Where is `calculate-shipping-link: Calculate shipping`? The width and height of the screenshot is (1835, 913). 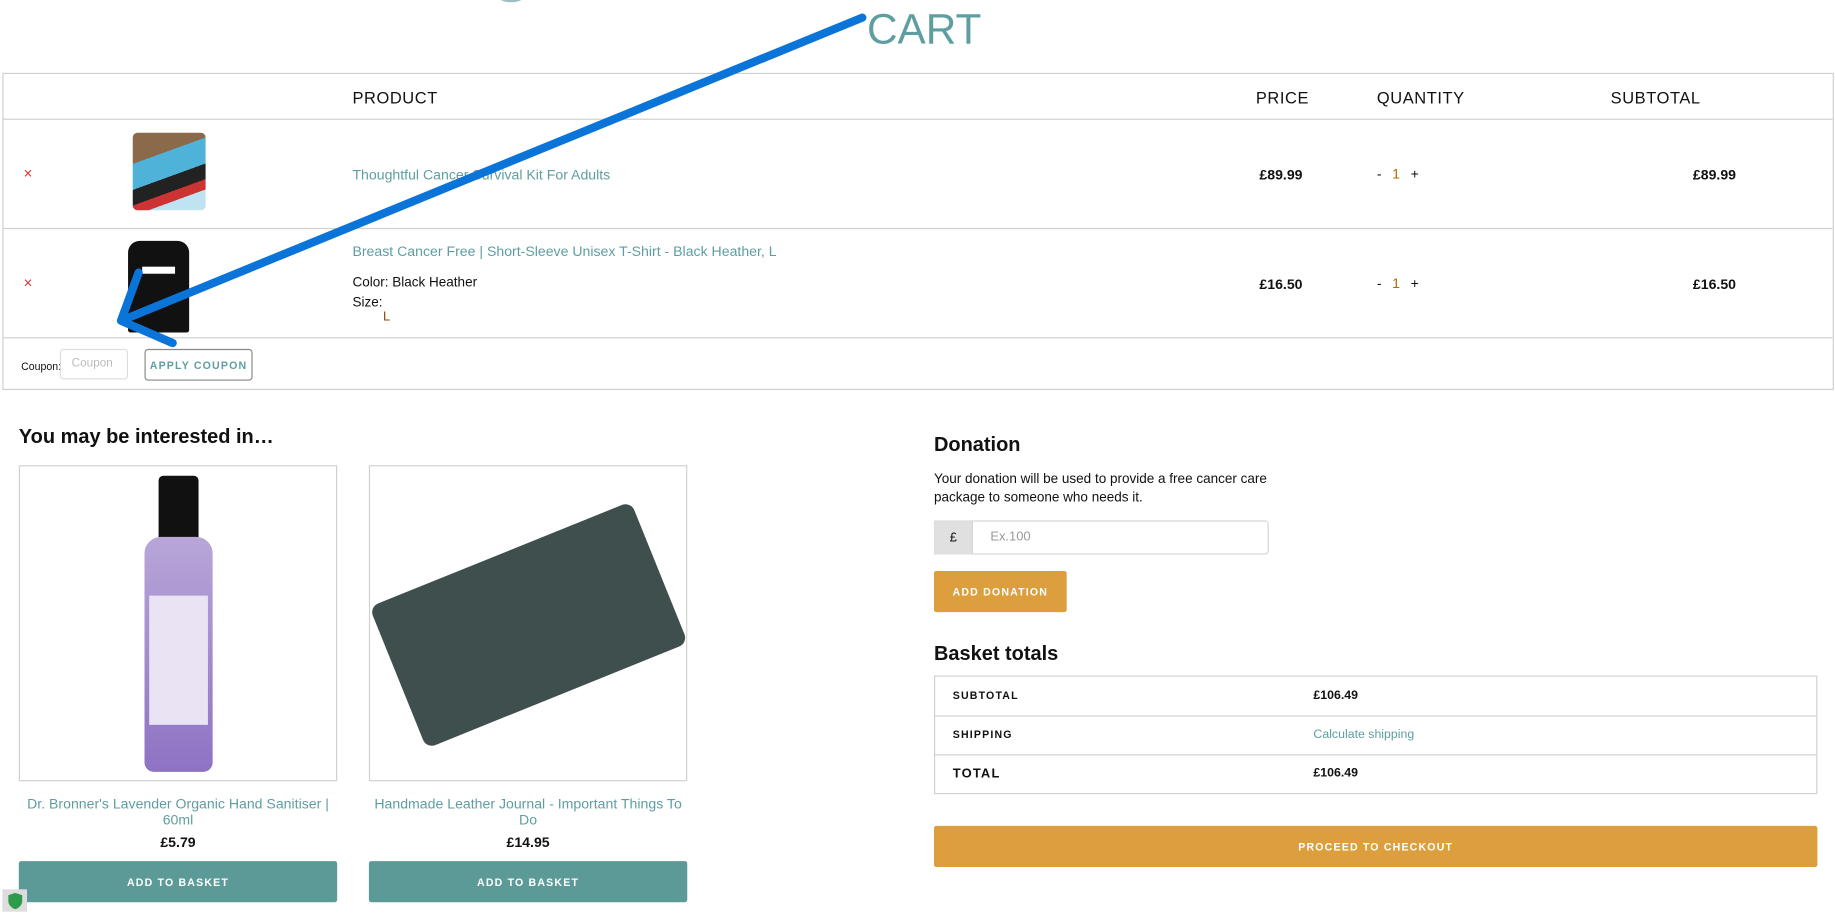 calculate-shipping-link: Calculate shipping is located at coordinates (1363, 734).